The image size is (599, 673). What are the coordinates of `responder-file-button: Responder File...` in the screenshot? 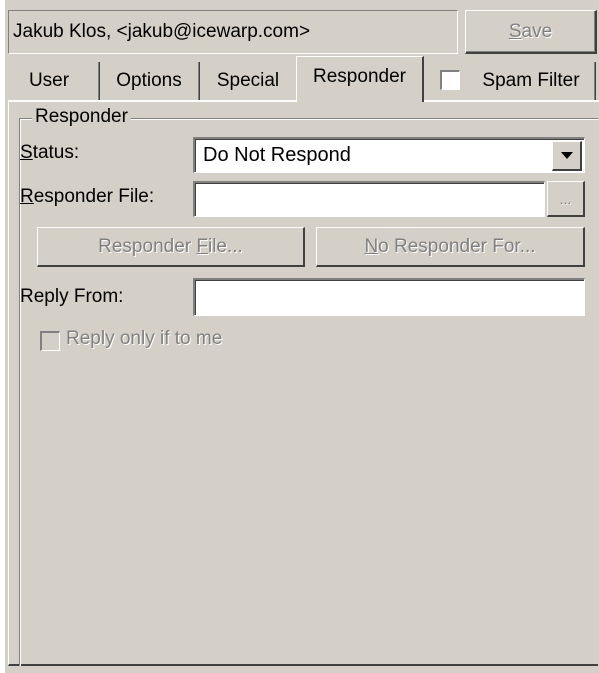 It's located at (171, 247).